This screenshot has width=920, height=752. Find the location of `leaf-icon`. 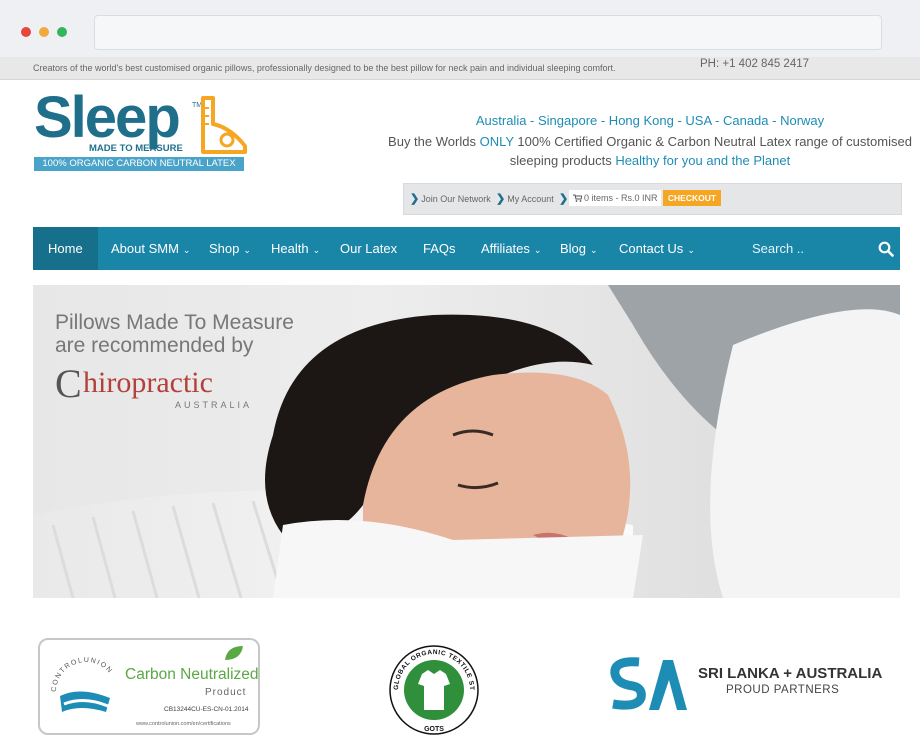

leaf-icon is located at coordinates (234, 653).